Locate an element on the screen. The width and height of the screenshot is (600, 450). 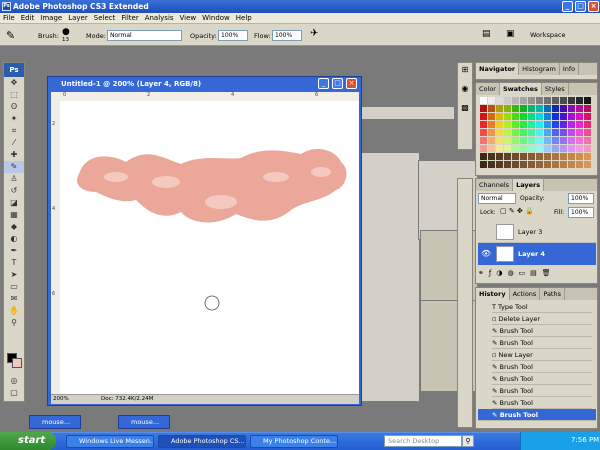
blend-mode-select: Normal is located at coordinates (497, 198).